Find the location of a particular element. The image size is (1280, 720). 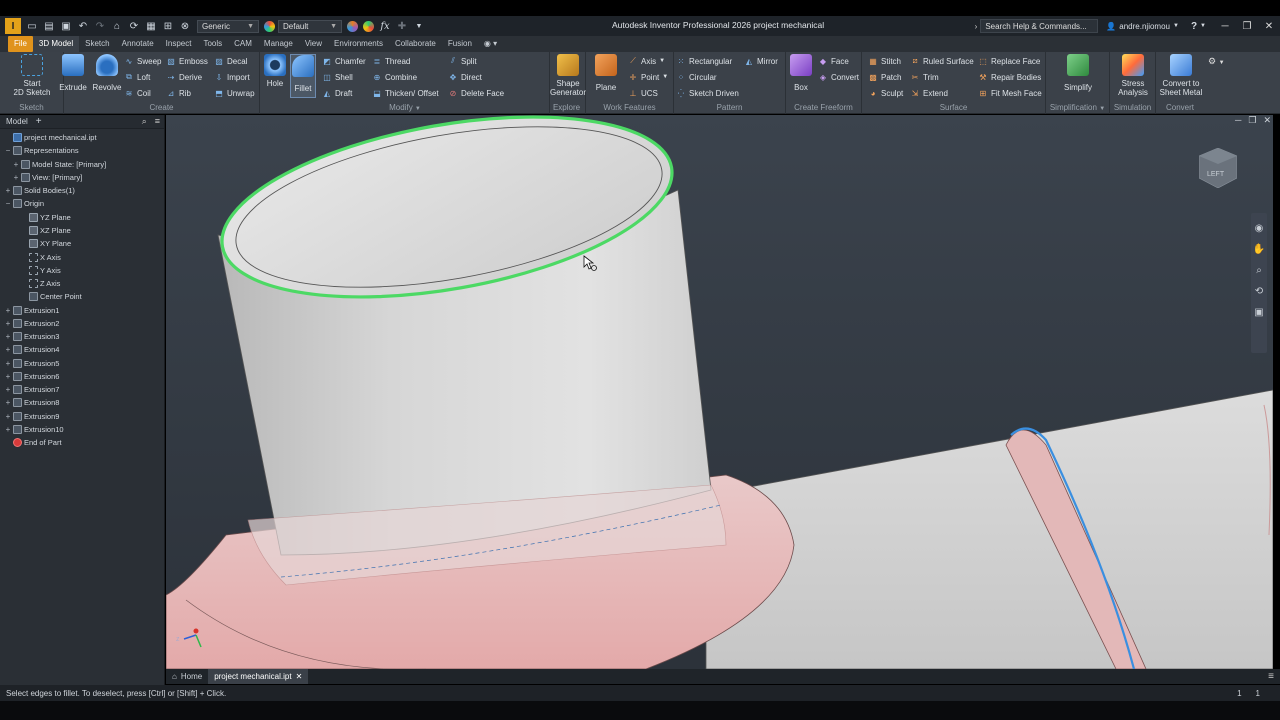

hole-button: Import Hole is located at coordinates (275, 71).